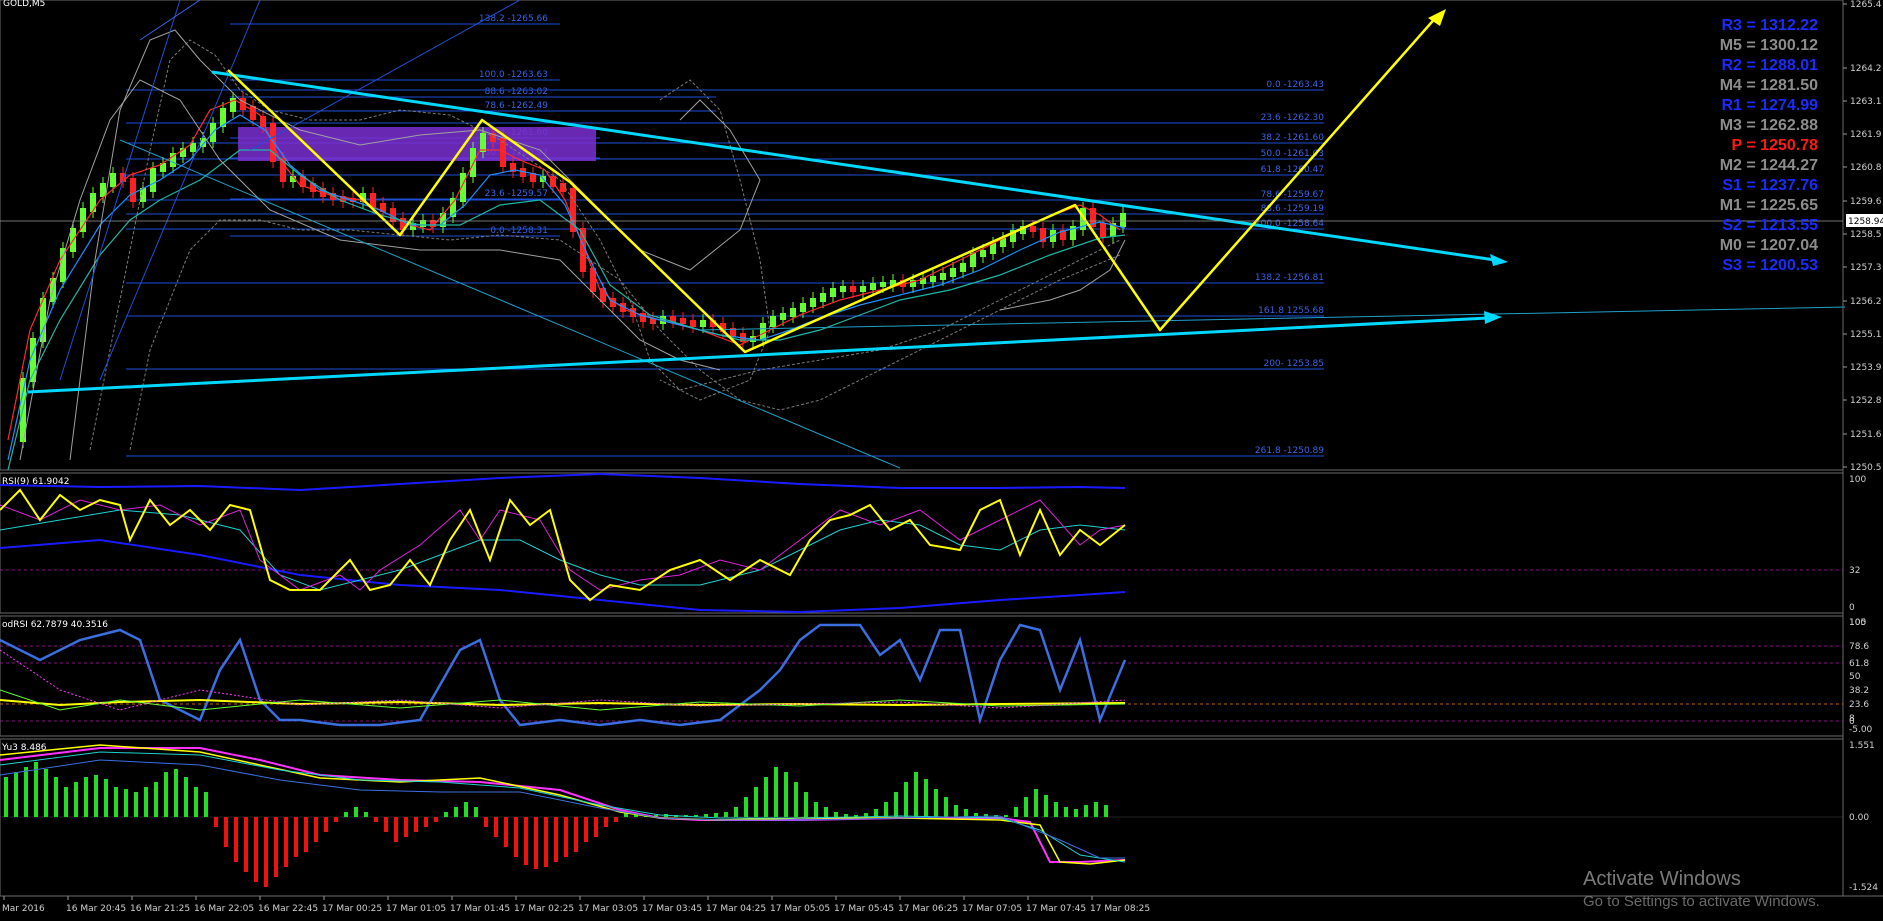 The width and height of the screenshot is (1883, 921). What do you see at coordinates (24, 4) in the screenshot?
I see `symbol-label: GOLD,M5` at bounding box center [24, 4].